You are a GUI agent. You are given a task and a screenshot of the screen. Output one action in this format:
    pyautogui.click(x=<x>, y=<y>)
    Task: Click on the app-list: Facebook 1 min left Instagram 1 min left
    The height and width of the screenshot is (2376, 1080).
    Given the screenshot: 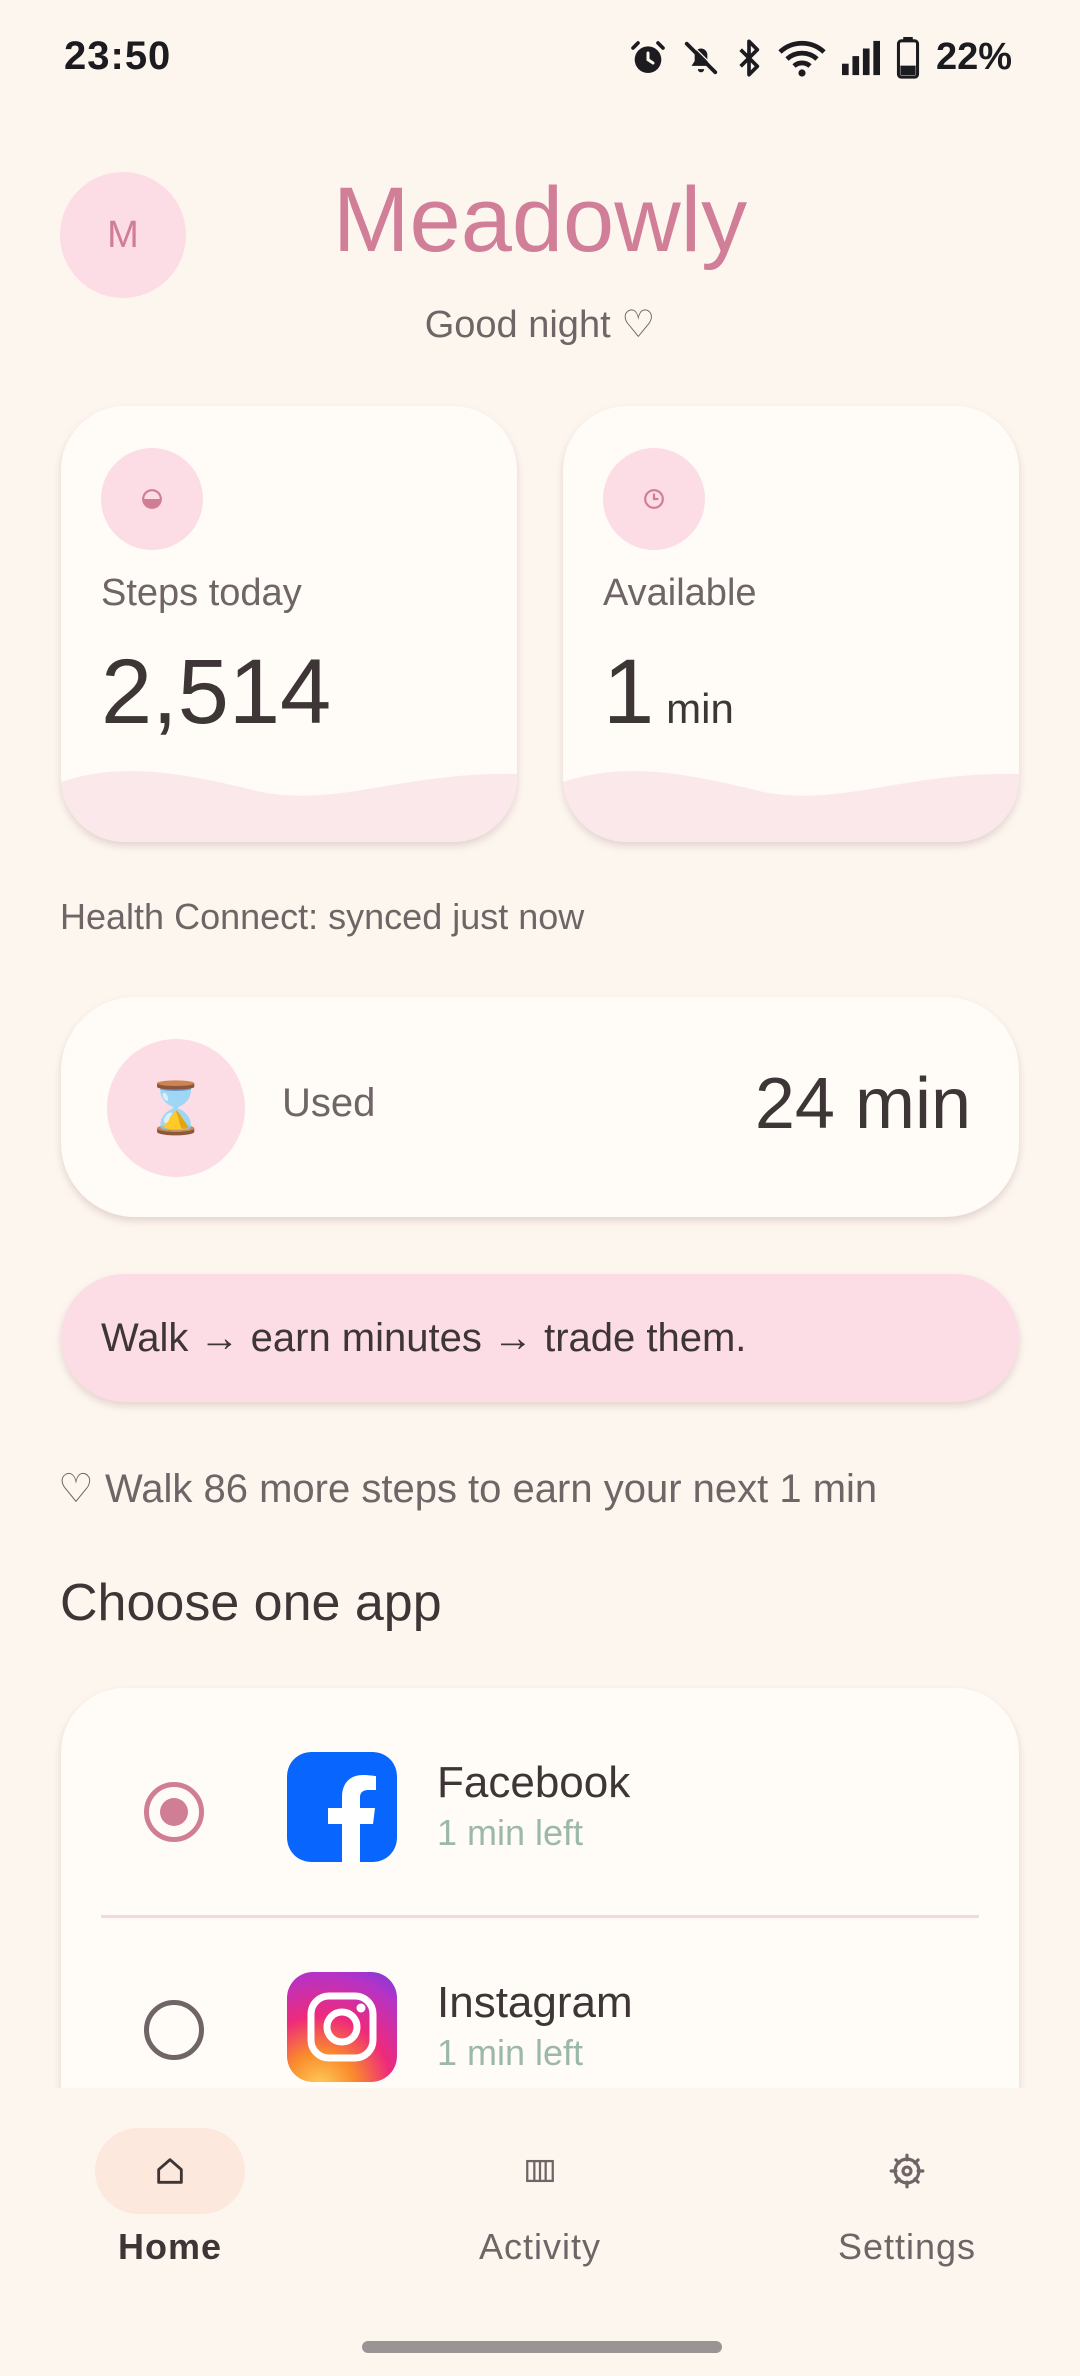 What is the action you would take?
    pyautogui.click(x=540, y=1888)
    